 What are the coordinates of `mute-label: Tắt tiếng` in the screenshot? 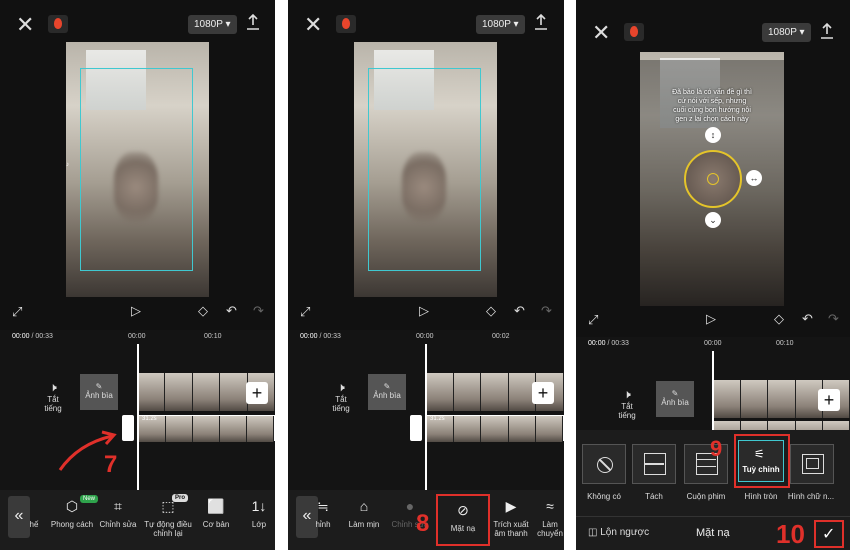 It's located at (53, 404).